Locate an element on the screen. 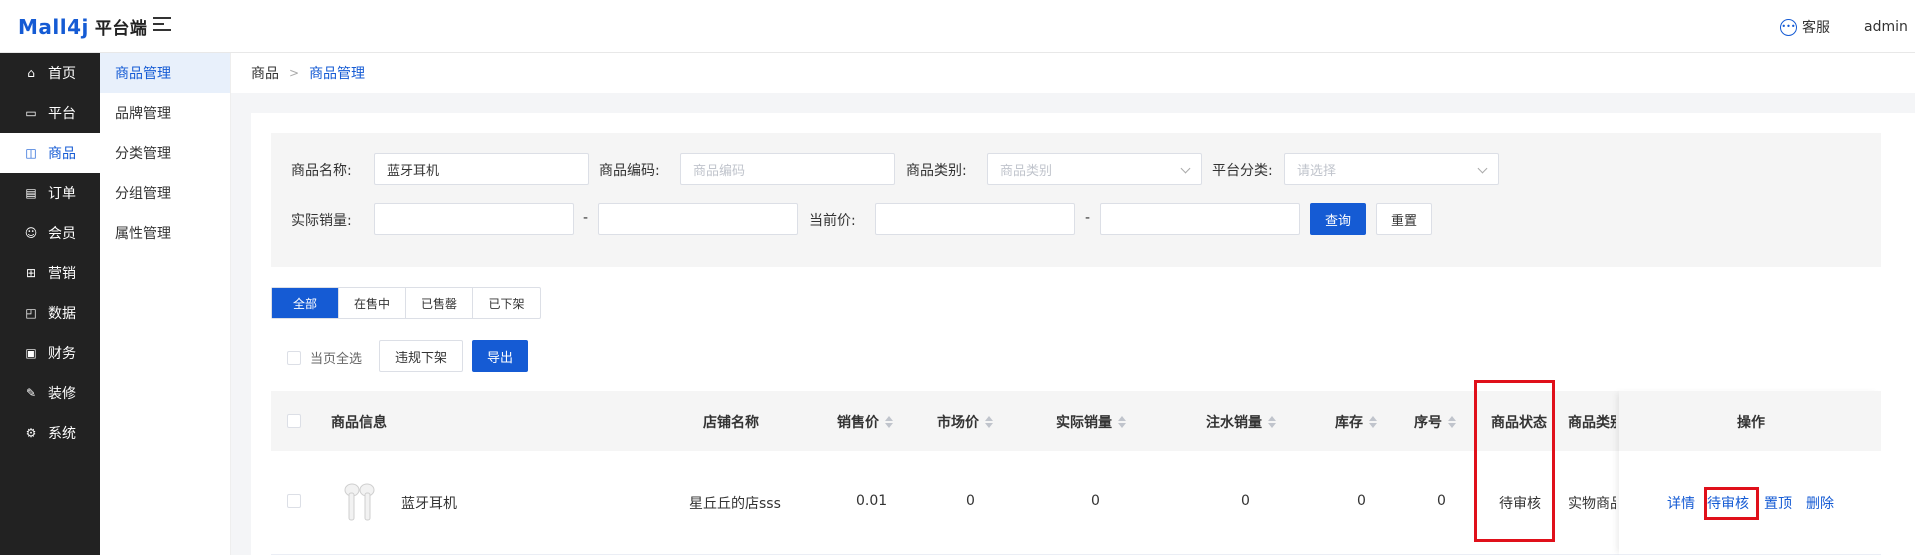  checkbox is located at coordinates (294, 357).